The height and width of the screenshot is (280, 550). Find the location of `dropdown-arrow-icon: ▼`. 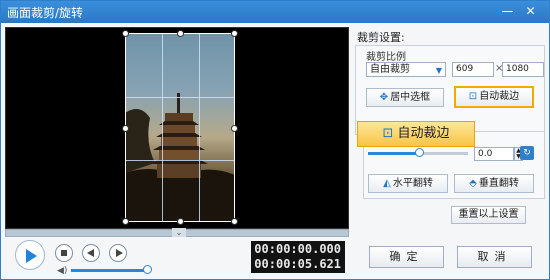

dropdown-arrow-icon: ▼ is located at coordinates (438, 70).